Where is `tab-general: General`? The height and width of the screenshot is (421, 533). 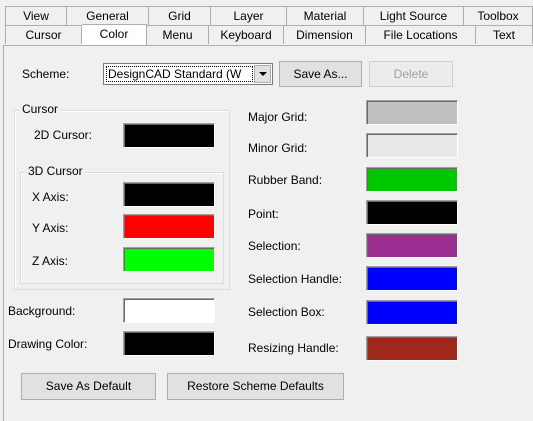
tab-general: General is located at coordinates (108, 15).